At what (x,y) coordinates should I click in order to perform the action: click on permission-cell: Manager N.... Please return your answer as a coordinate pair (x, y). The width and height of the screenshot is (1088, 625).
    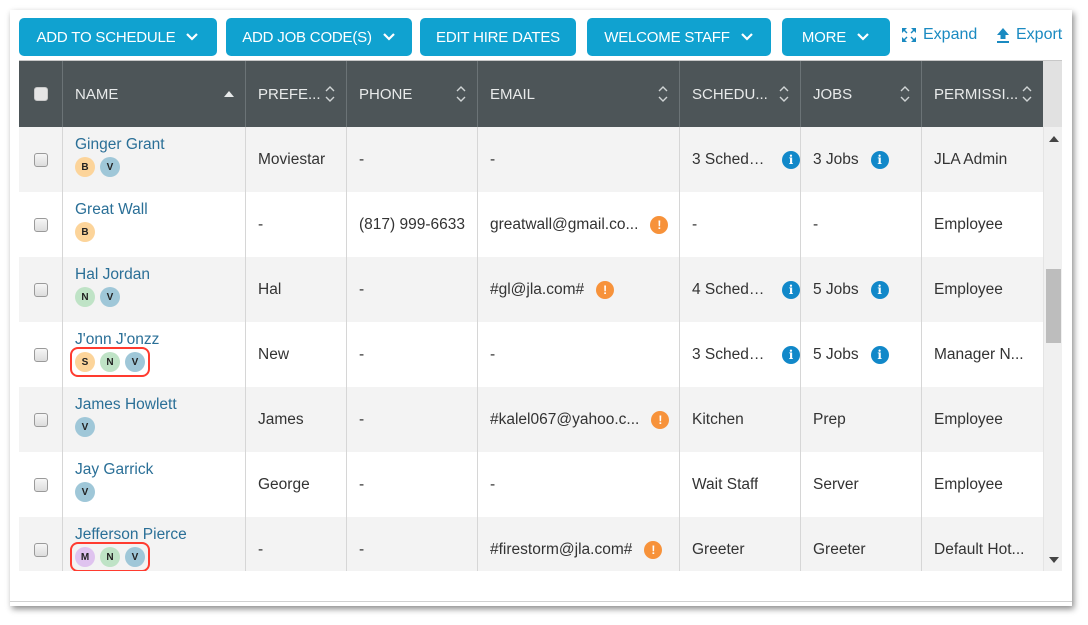
    Looking at the image, I should click on (982, 354).